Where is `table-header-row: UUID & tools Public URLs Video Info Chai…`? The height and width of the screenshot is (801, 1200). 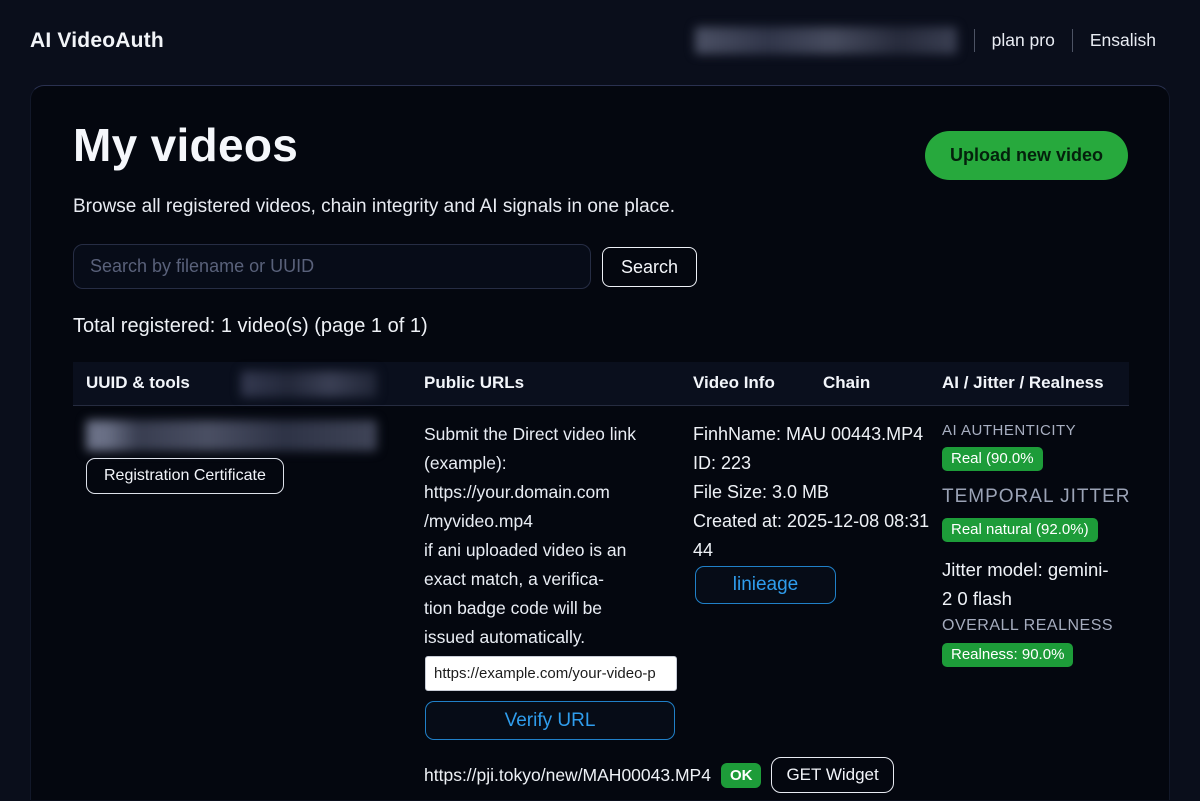
table-header-row: UUID & tools Public URLs Video Info Chai… is located at coordinates (601, 384).